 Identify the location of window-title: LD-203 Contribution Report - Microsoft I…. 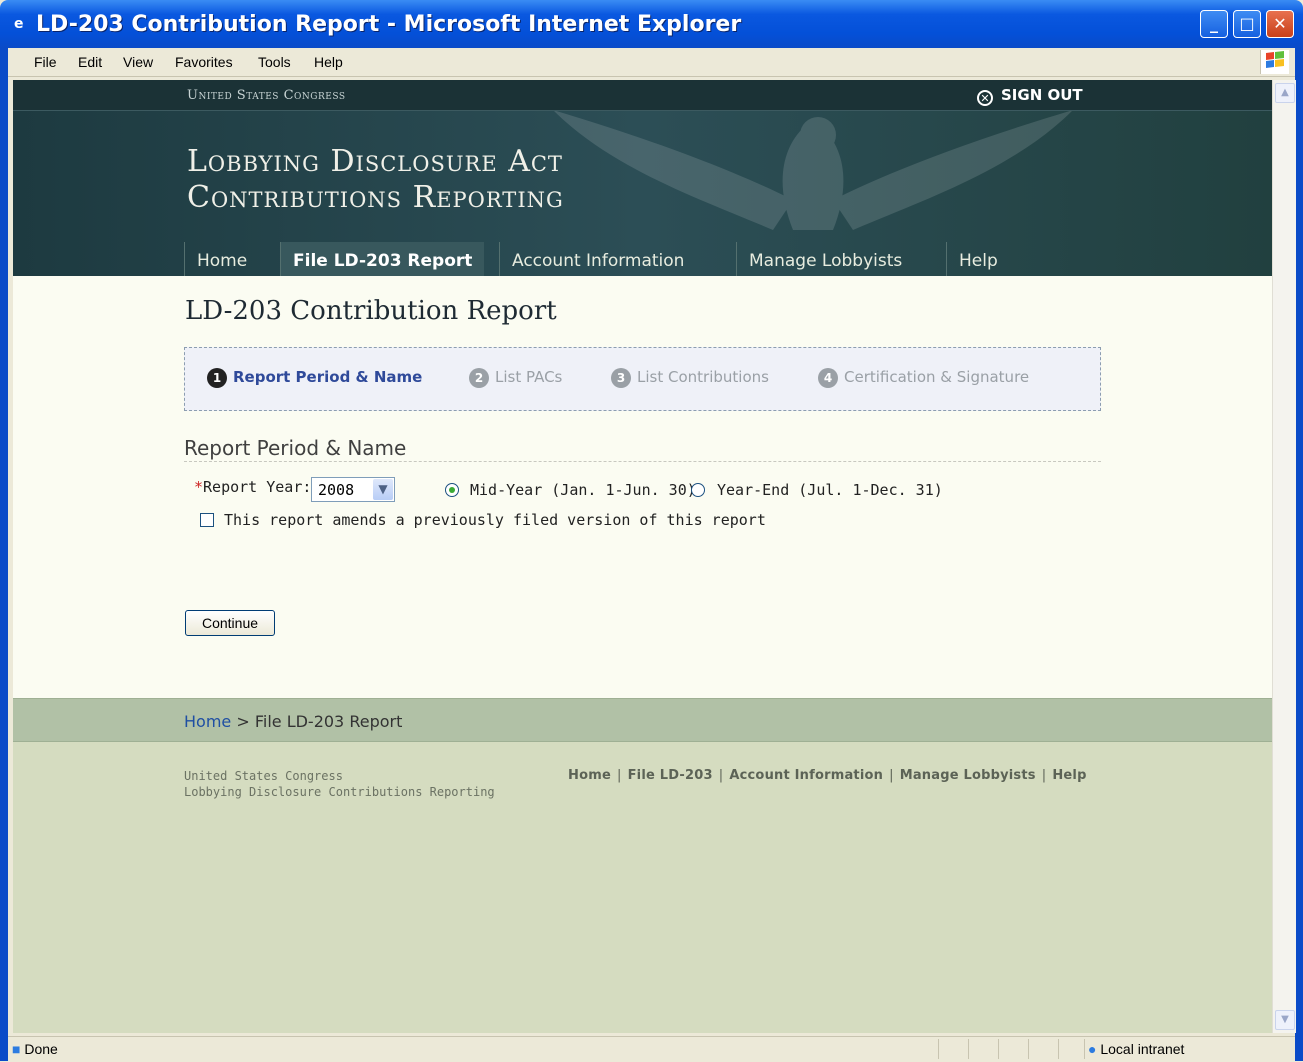
(389, 24).